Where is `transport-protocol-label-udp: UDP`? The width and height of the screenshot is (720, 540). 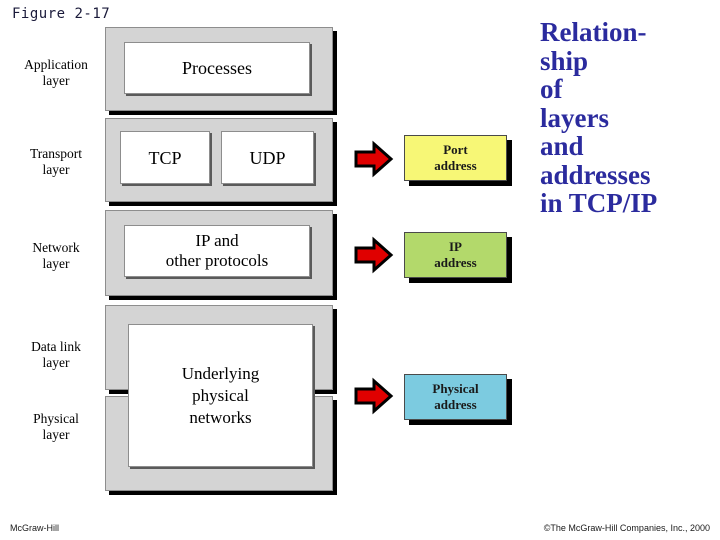
transport-protocol-label-udp: UDP is located at coordinates (267, 157).